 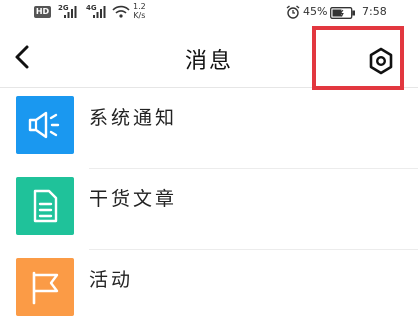 I want to click on battery-percent: 45%, so click(x=315, y=11).